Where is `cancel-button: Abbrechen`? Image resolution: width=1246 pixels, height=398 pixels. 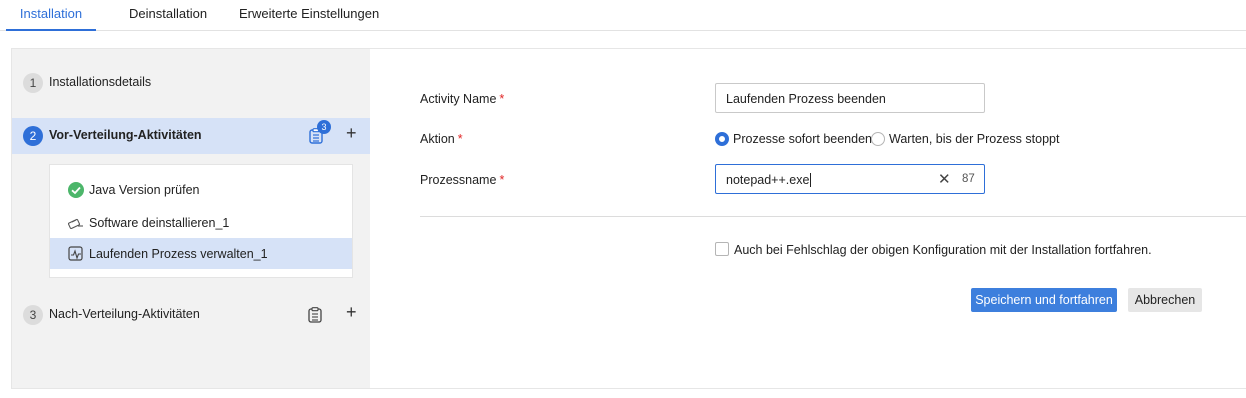
cancel-button: Abbrechen is located at coordinates (1165, 300).